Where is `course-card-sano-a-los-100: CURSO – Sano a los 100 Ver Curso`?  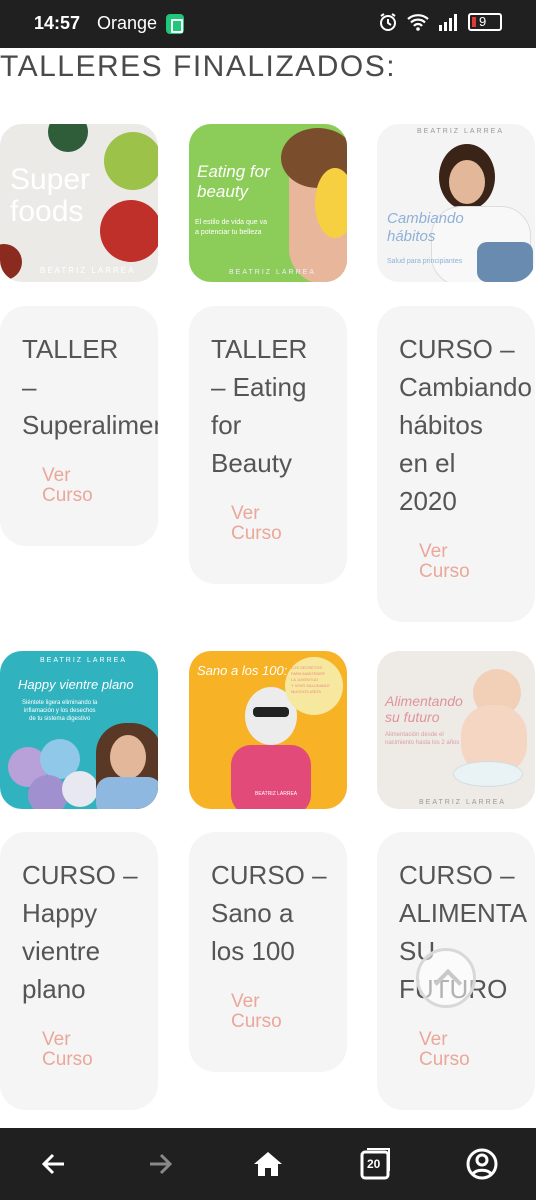 course-card-sano-a-los-100: CURSO – Sano a los 100 Ver Curso is located at coordinates (268, 952).